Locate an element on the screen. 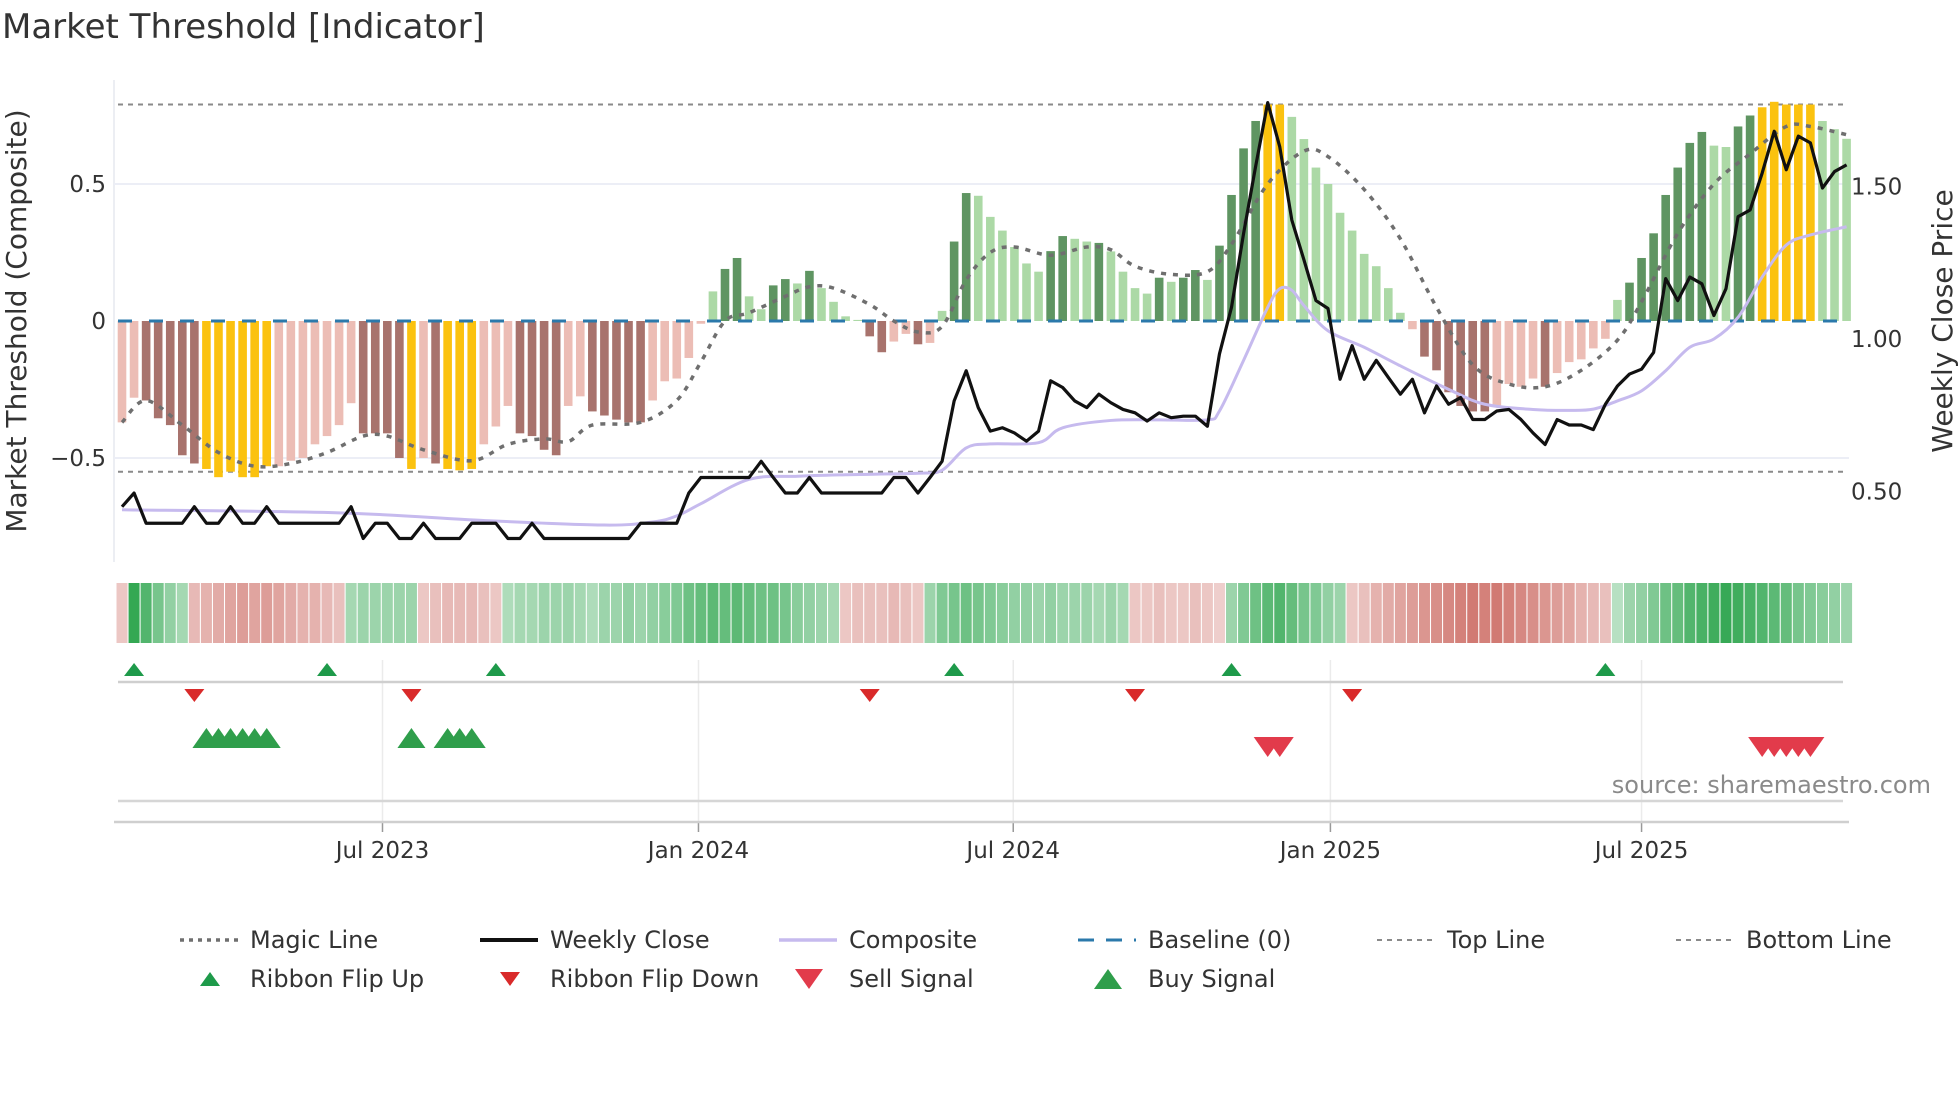 This screenshot has height=1106, width=1960. source-label: source: sharemaestro.com is located at coordinates (1771, 785).